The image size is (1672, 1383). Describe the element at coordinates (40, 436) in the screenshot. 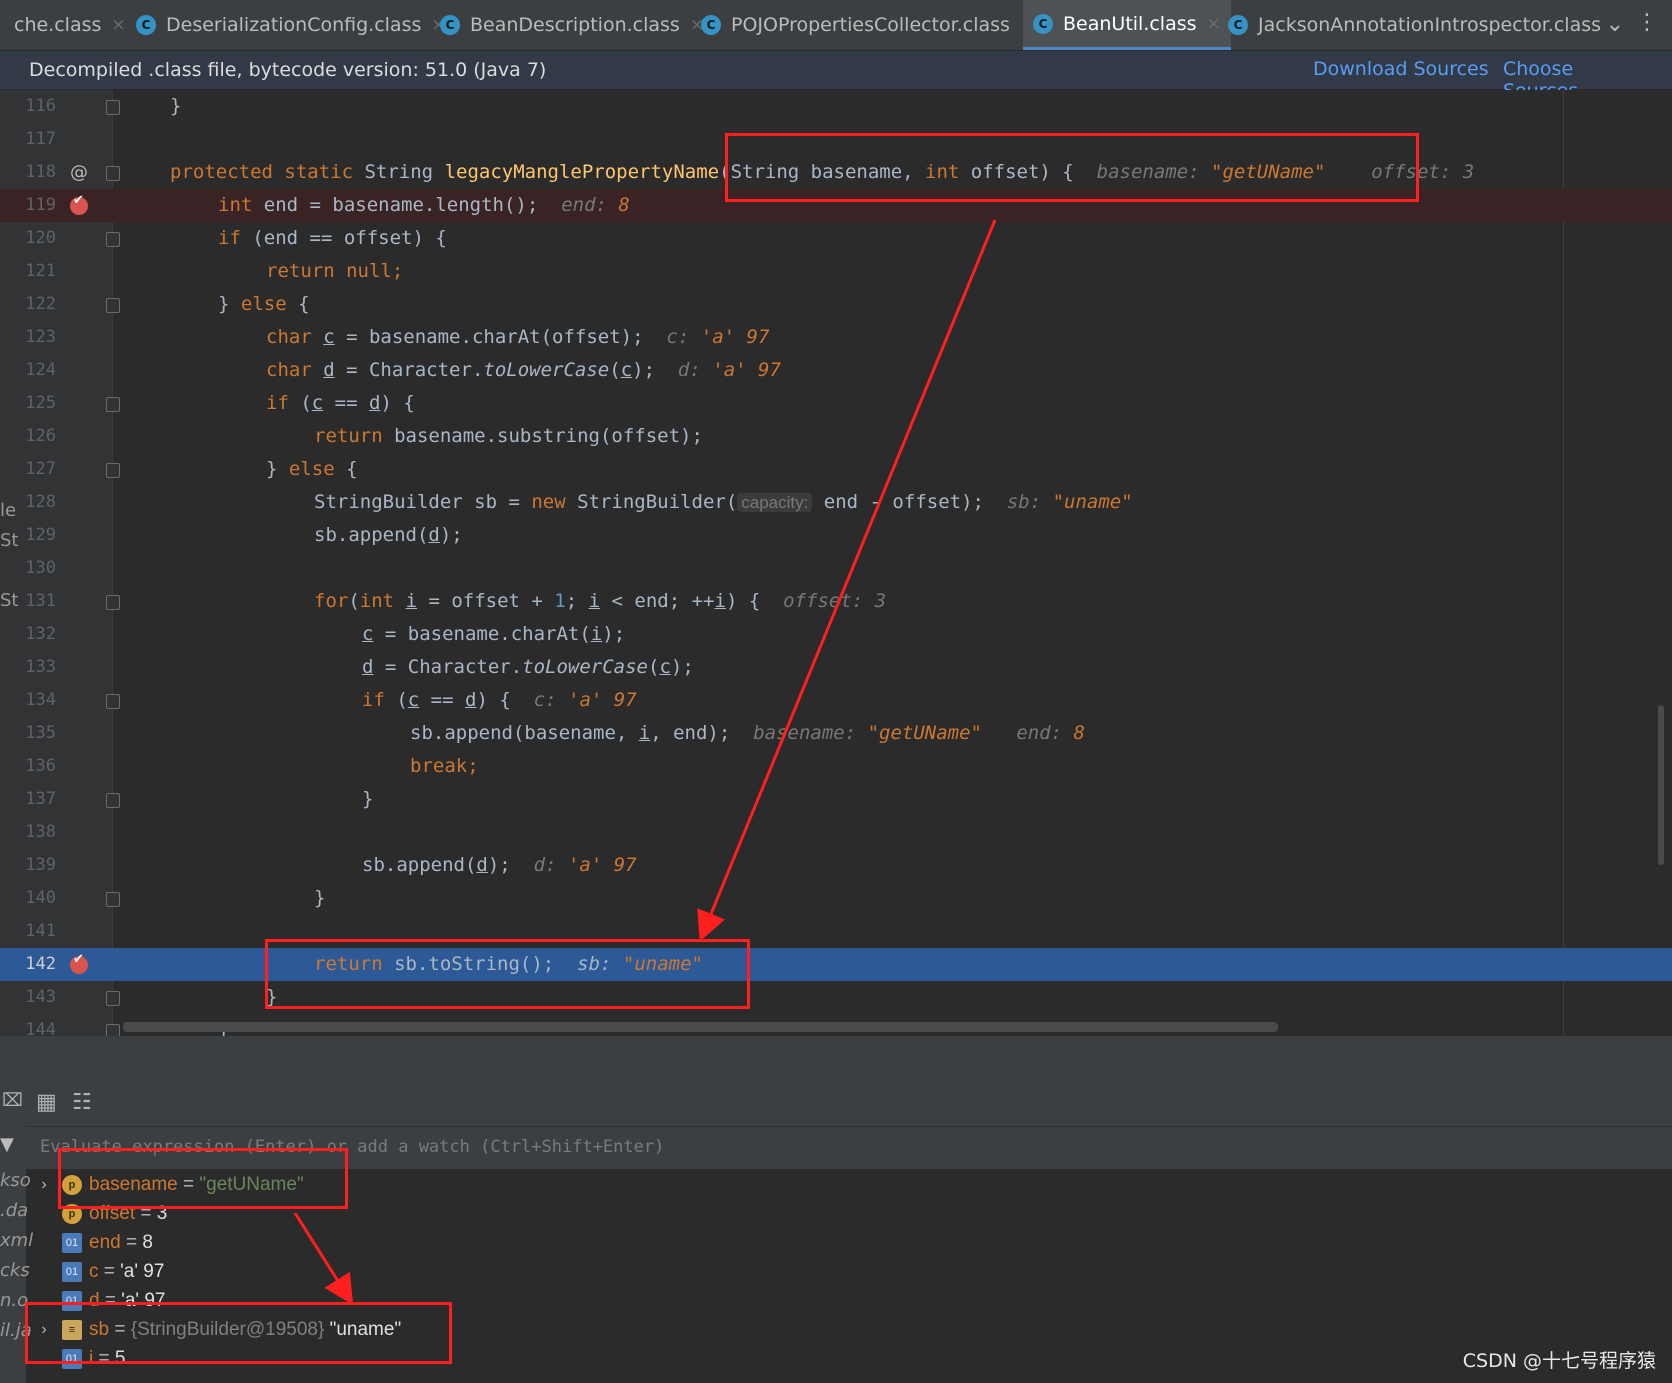

I see `line-number: 126` at that location.